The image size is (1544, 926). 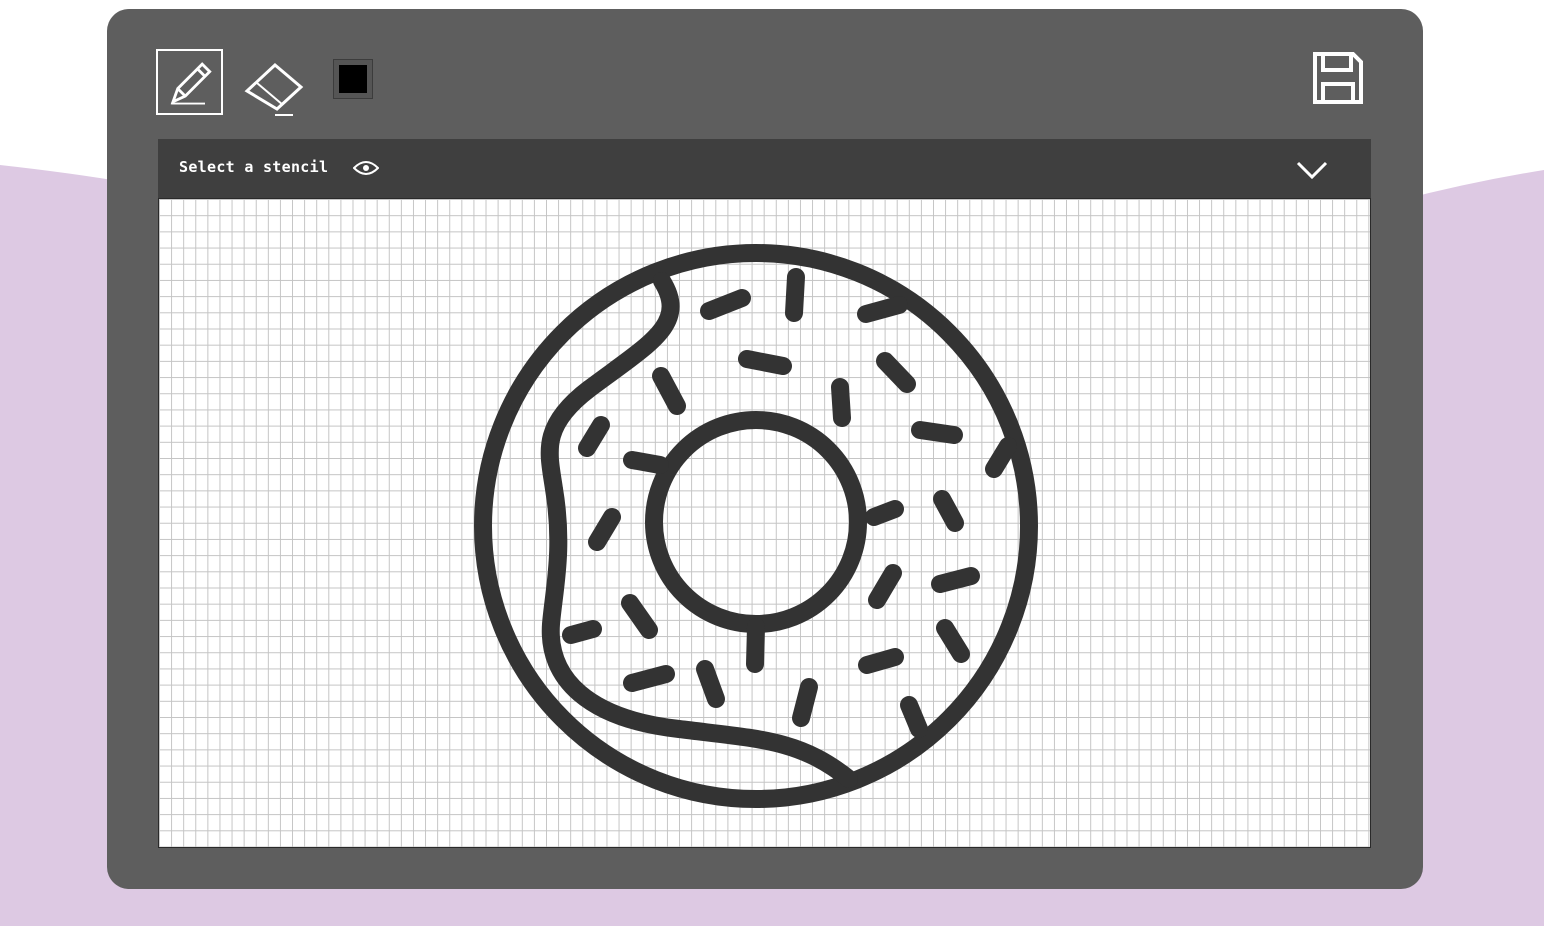 I want to click on eraser-tool-button, so click(x=273, y=84).